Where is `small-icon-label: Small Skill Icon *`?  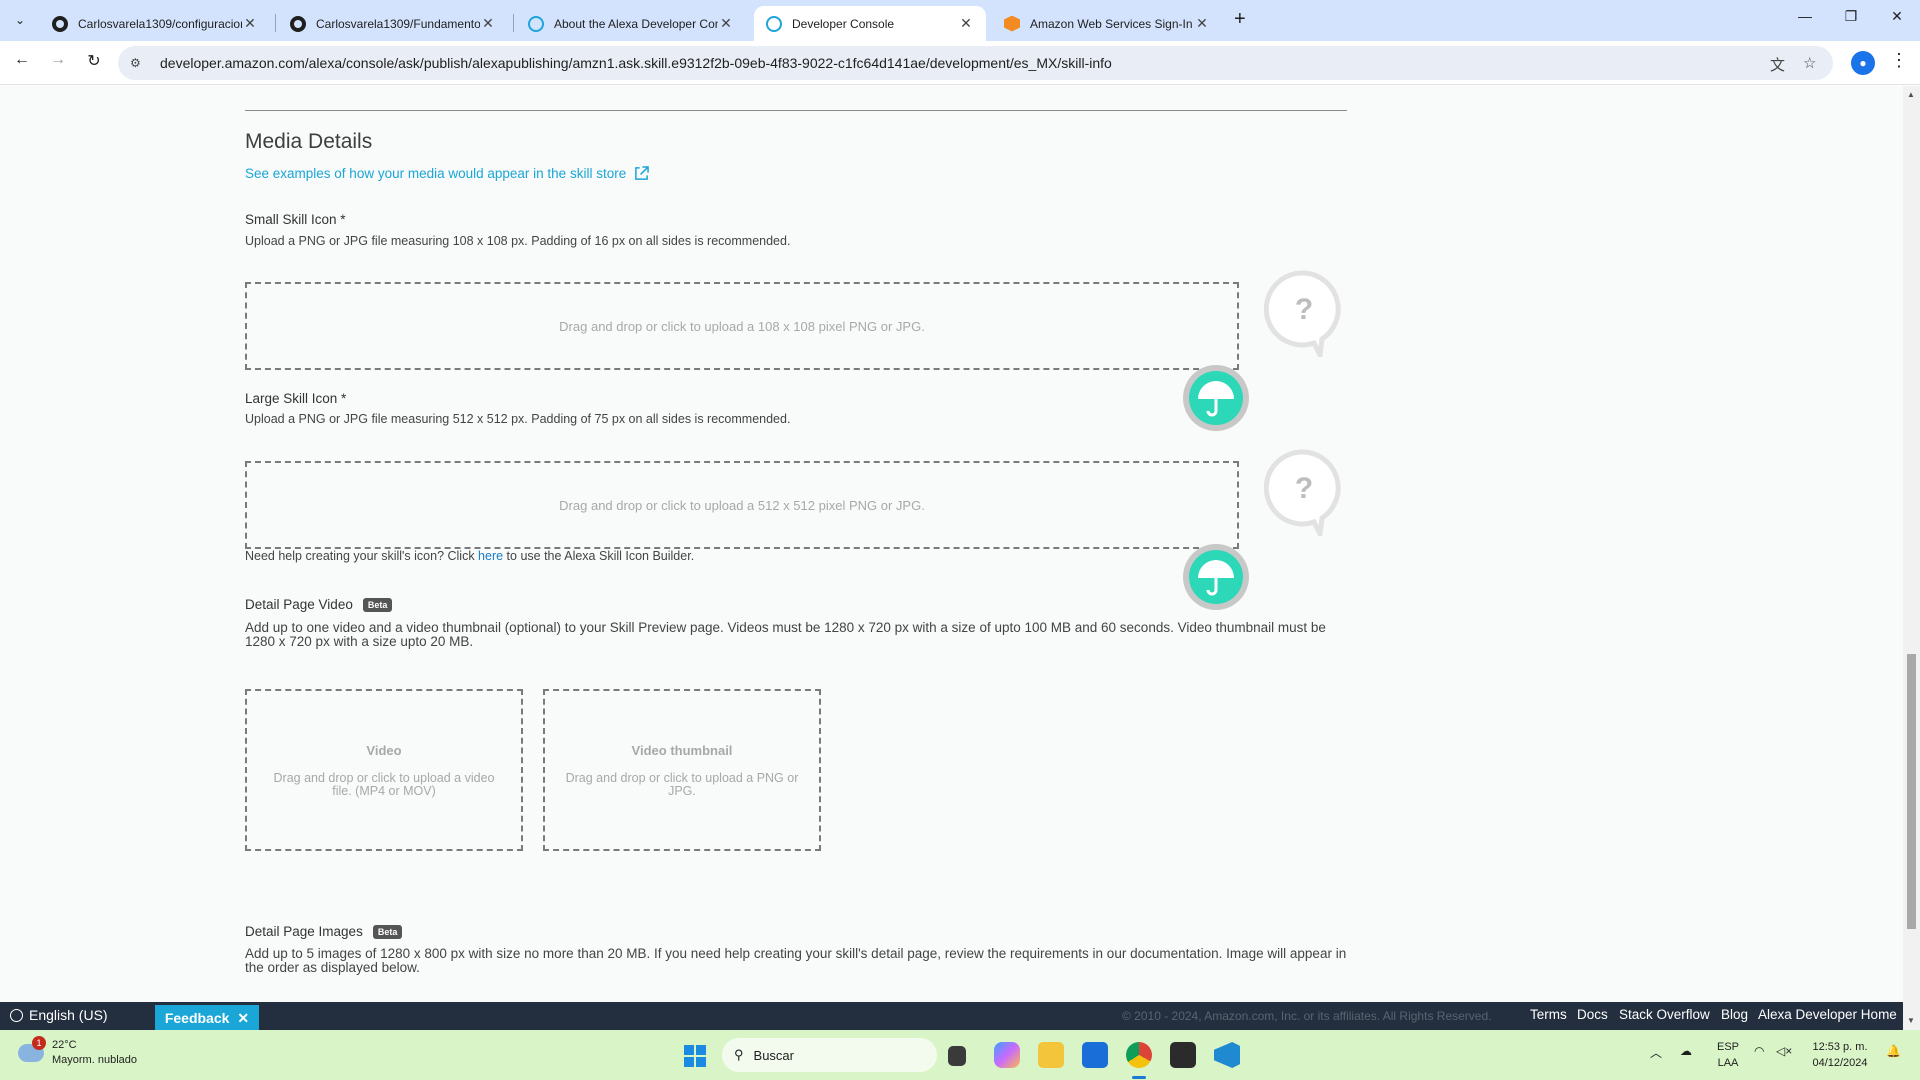 small-icon-label: Small Skill Icon * is located at coordinates (295, 219).